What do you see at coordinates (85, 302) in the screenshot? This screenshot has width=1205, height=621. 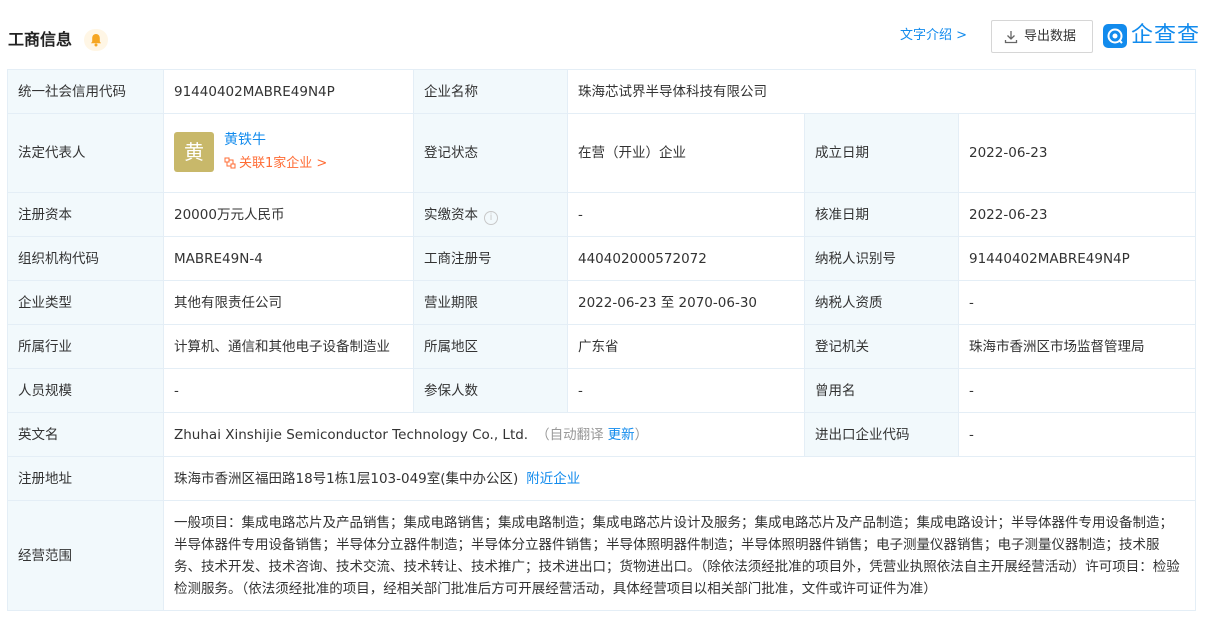 I see `label-company-type: 企业类型` at bounding box center [85, 302].